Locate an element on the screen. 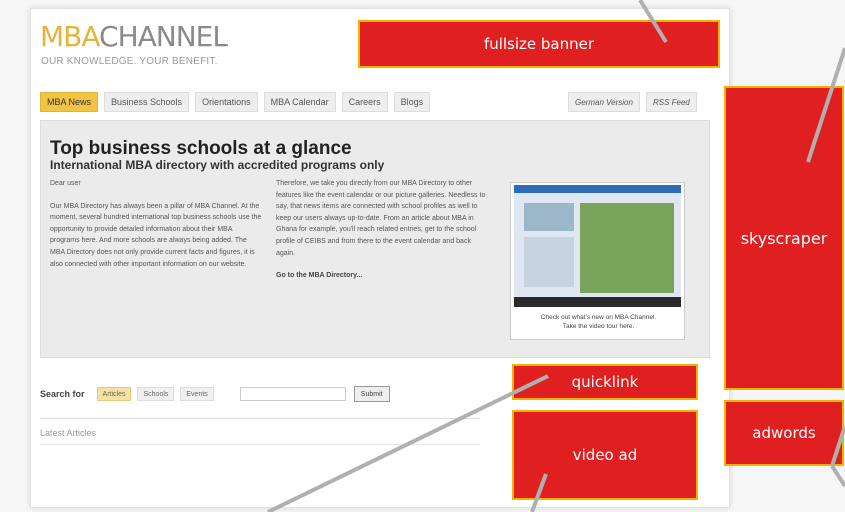 The height and width of the screenshot is (512, 845). logo-mba: MBA is located at coordinates (70, 36).